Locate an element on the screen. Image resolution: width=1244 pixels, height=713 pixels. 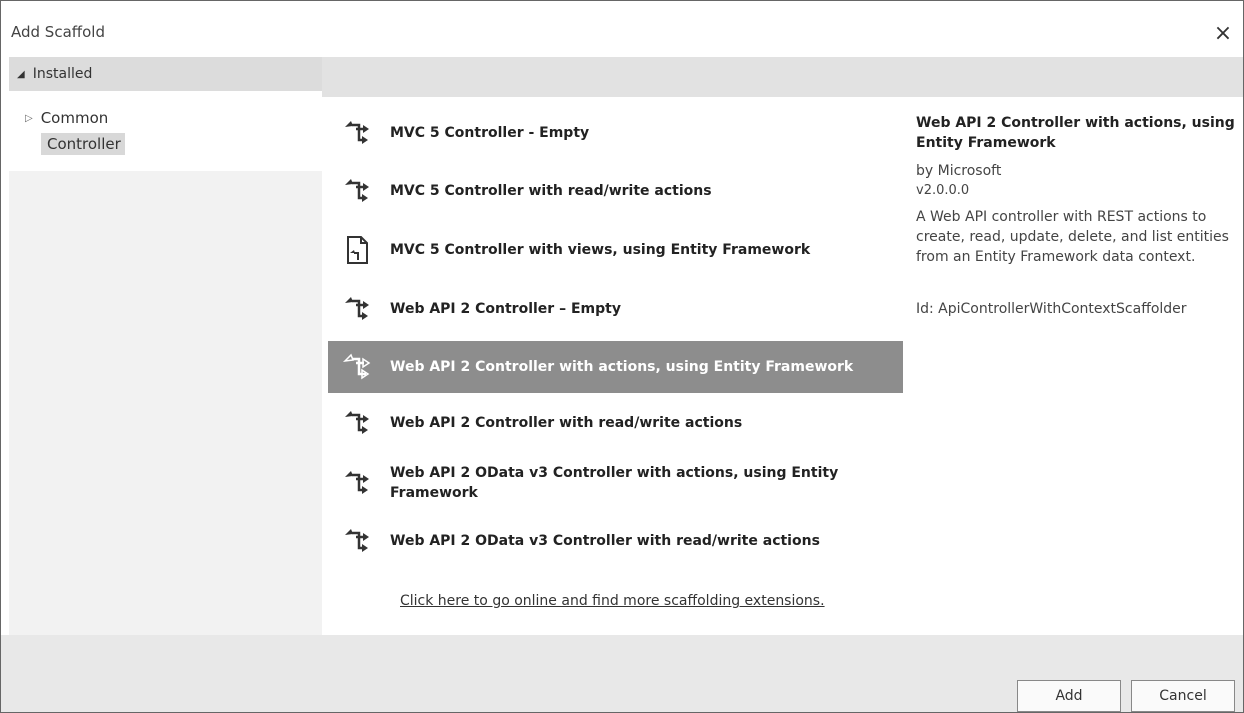
dialog-title: Add Scaffold is located at coordinates (58, 32).